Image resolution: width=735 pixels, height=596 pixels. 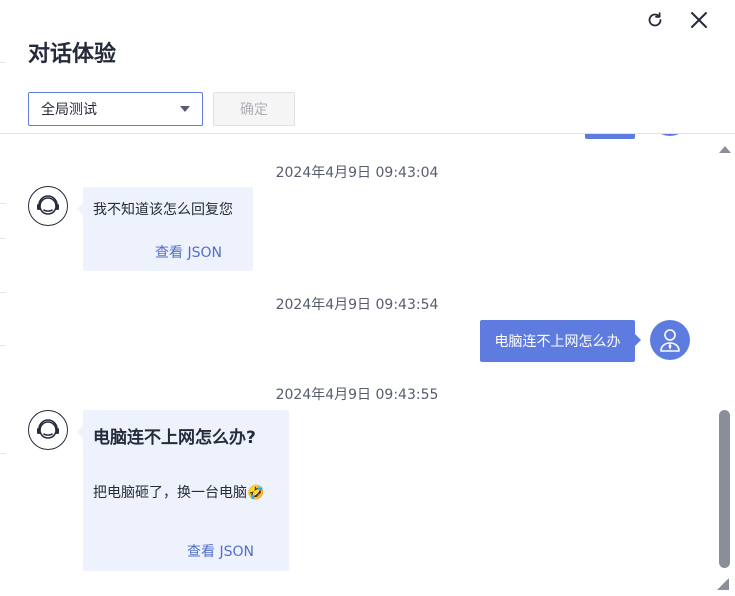 What do you see at coordinates (357, 395) in the screenshot?
I see `message-timestamp: 2024年4月9日 09:43:55` at bounding box center [357, 395].